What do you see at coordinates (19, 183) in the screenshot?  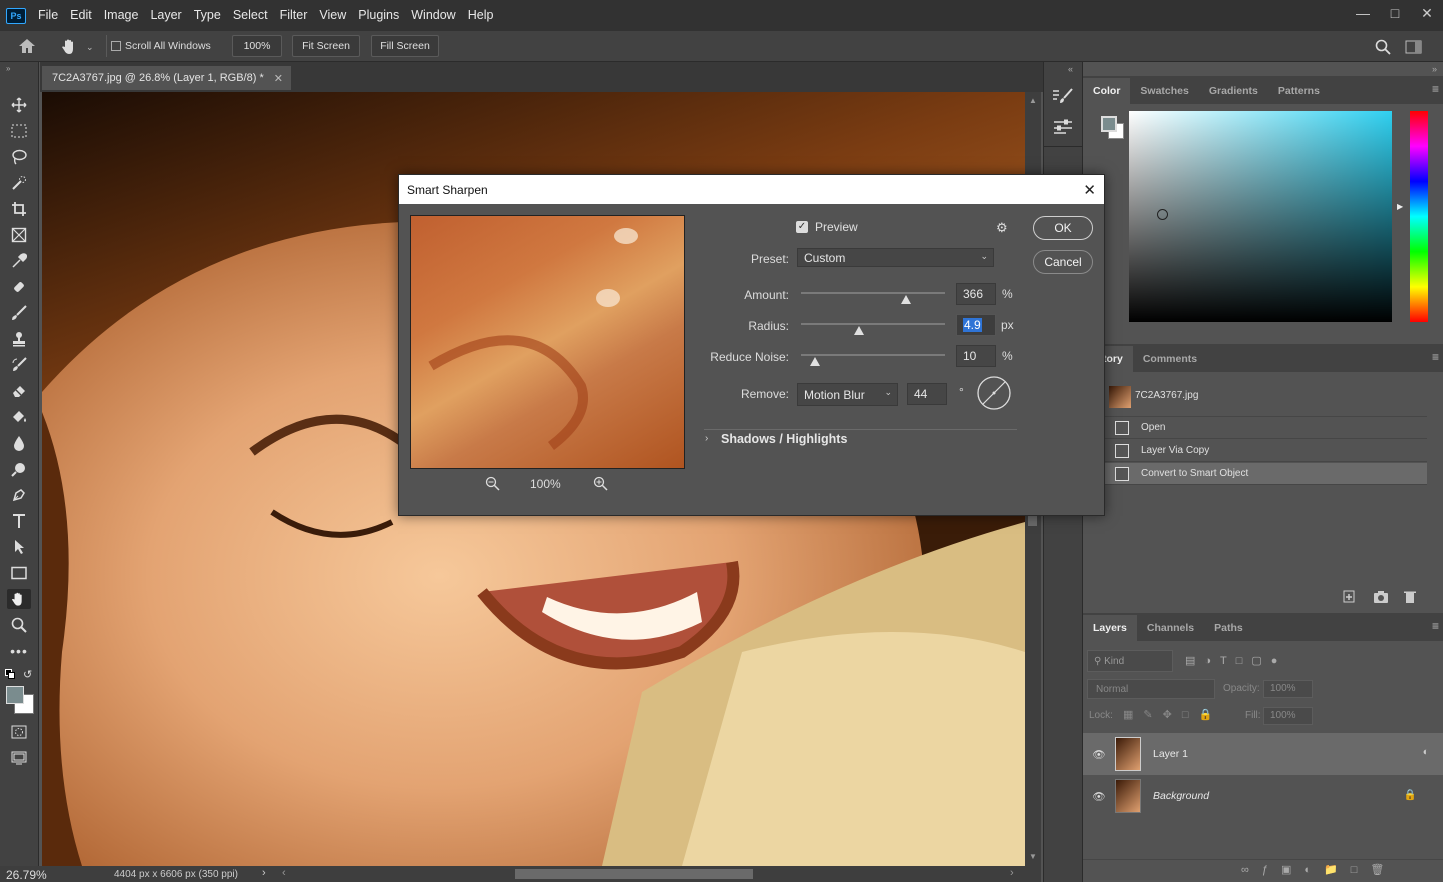 I see `quick-selection-tool-icon` at bounding box center [19, 183].